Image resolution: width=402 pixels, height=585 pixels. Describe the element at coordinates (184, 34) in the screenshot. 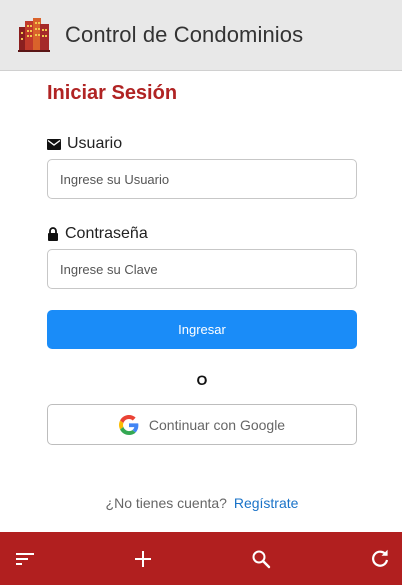

I see `app-title: Control de Condominios` at that location.